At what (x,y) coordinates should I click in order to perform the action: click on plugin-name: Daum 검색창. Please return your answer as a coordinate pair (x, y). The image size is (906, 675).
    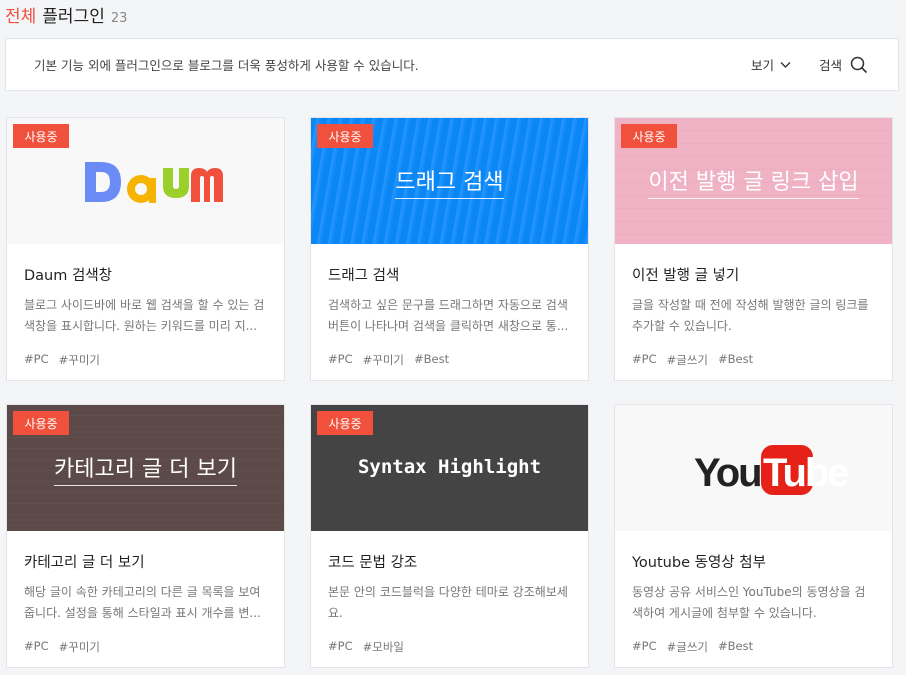
    Looking at the image, I should click on (68, 276).